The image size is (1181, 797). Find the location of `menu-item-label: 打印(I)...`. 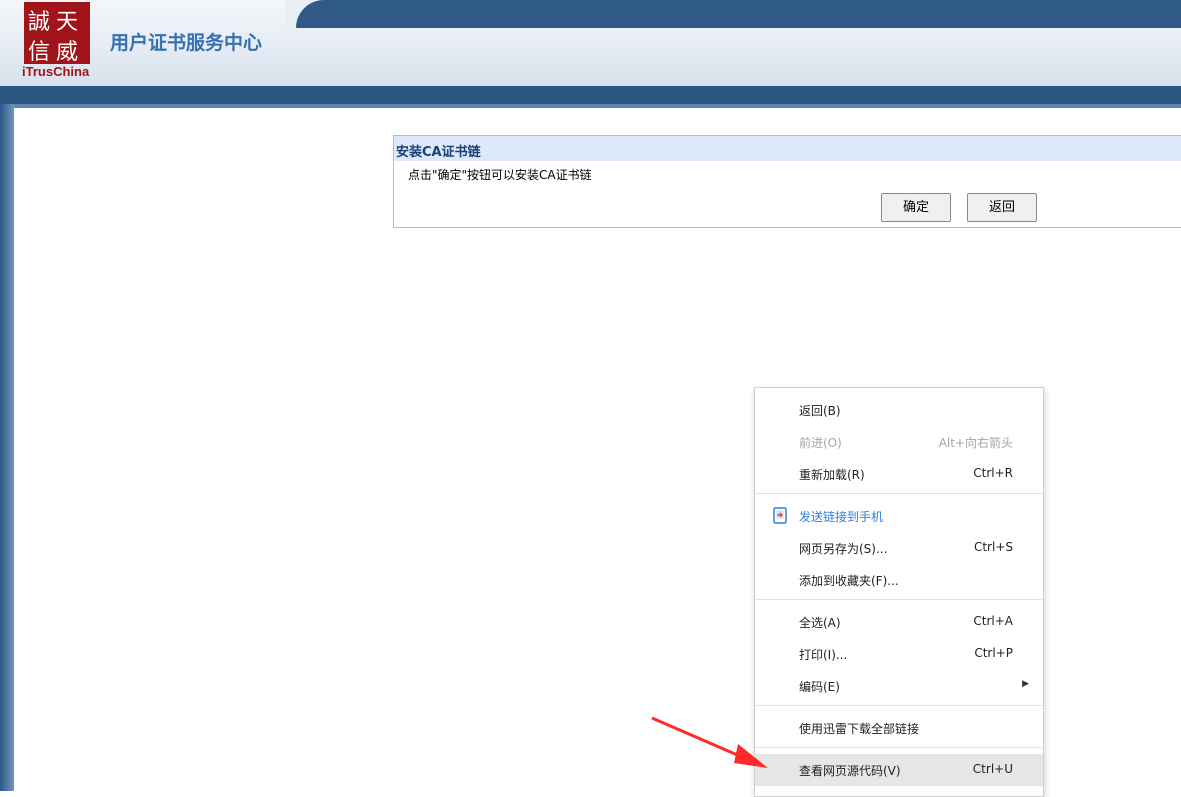

menu-item-label: 打印(I)... is located at coordinates (823, 655).